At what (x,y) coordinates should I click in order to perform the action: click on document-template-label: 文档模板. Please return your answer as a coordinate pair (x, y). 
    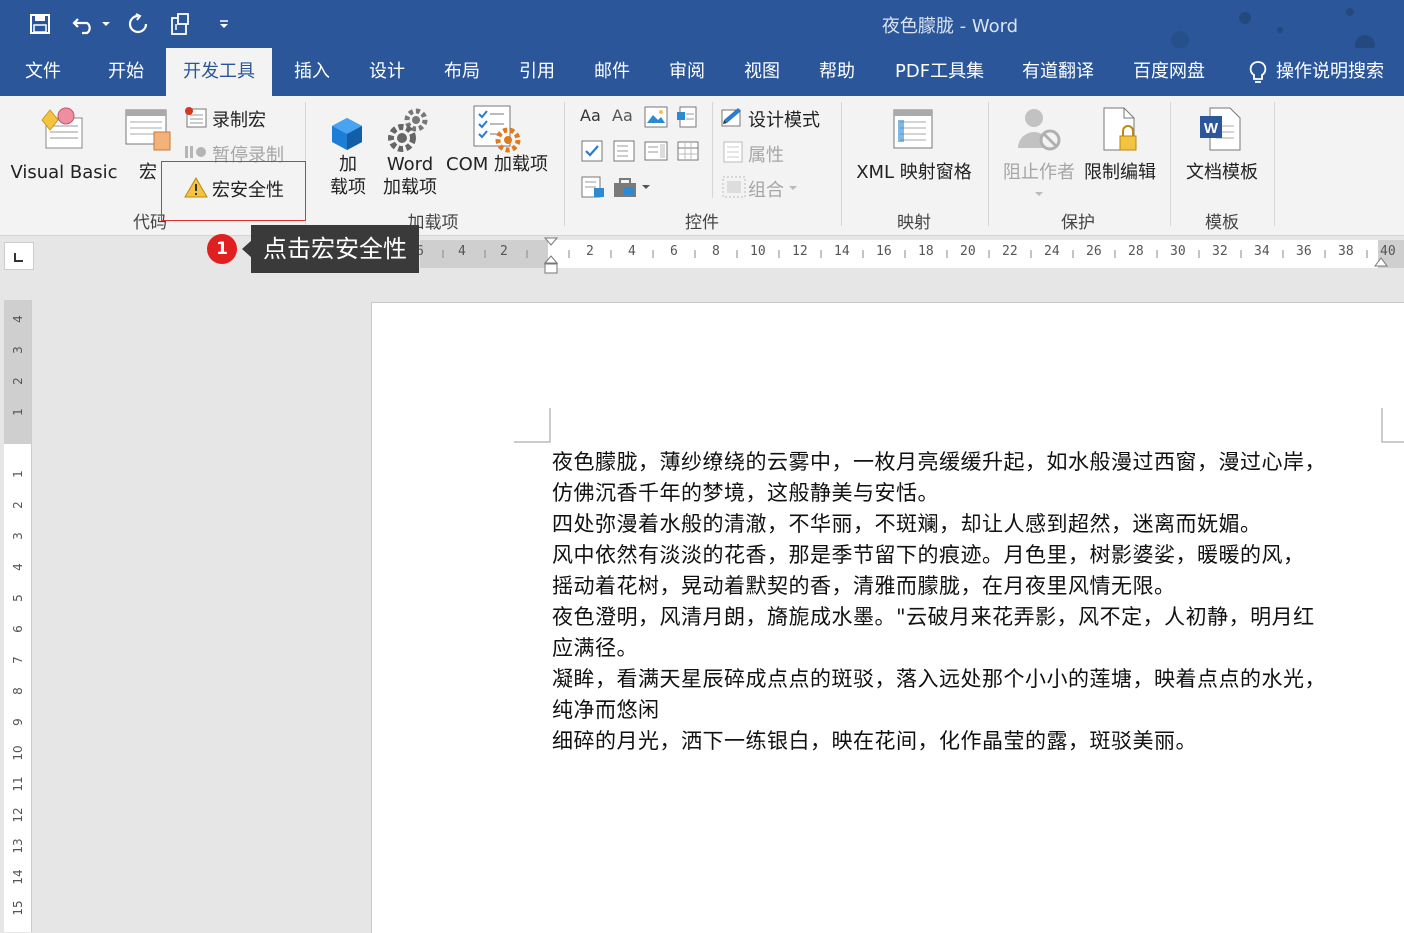
    Looking at the image, I should click on (1222, 172).